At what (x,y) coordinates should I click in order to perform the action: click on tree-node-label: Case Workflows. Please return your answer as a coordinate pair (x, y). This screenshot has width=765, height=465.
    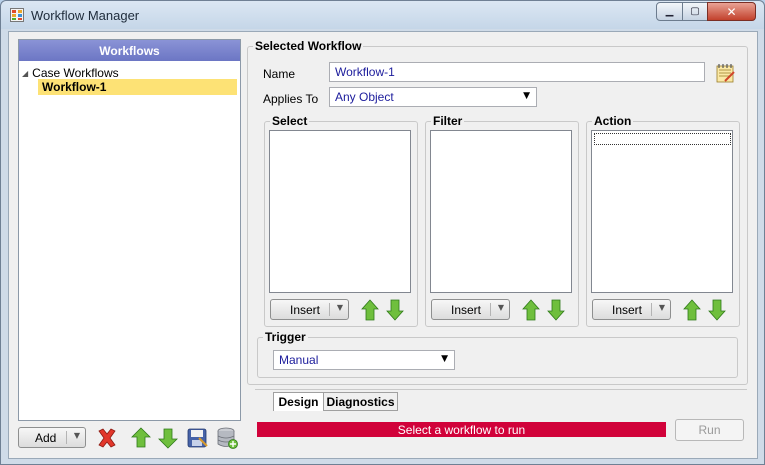
    Looking at the image, I should click on (75, 73).